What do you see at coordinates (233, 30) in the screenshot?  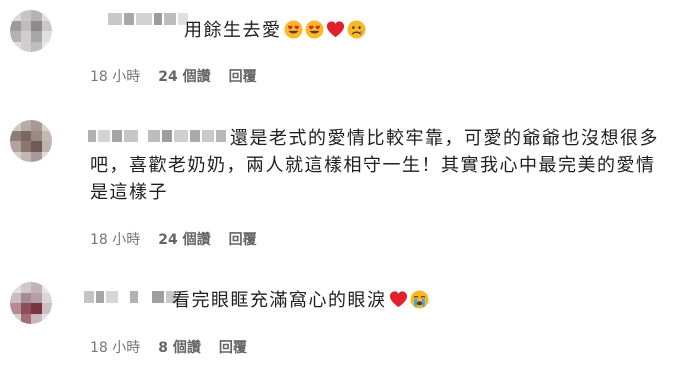 I see `comment-text-content: 用餘生去愛` at bounding box center [233, 30].